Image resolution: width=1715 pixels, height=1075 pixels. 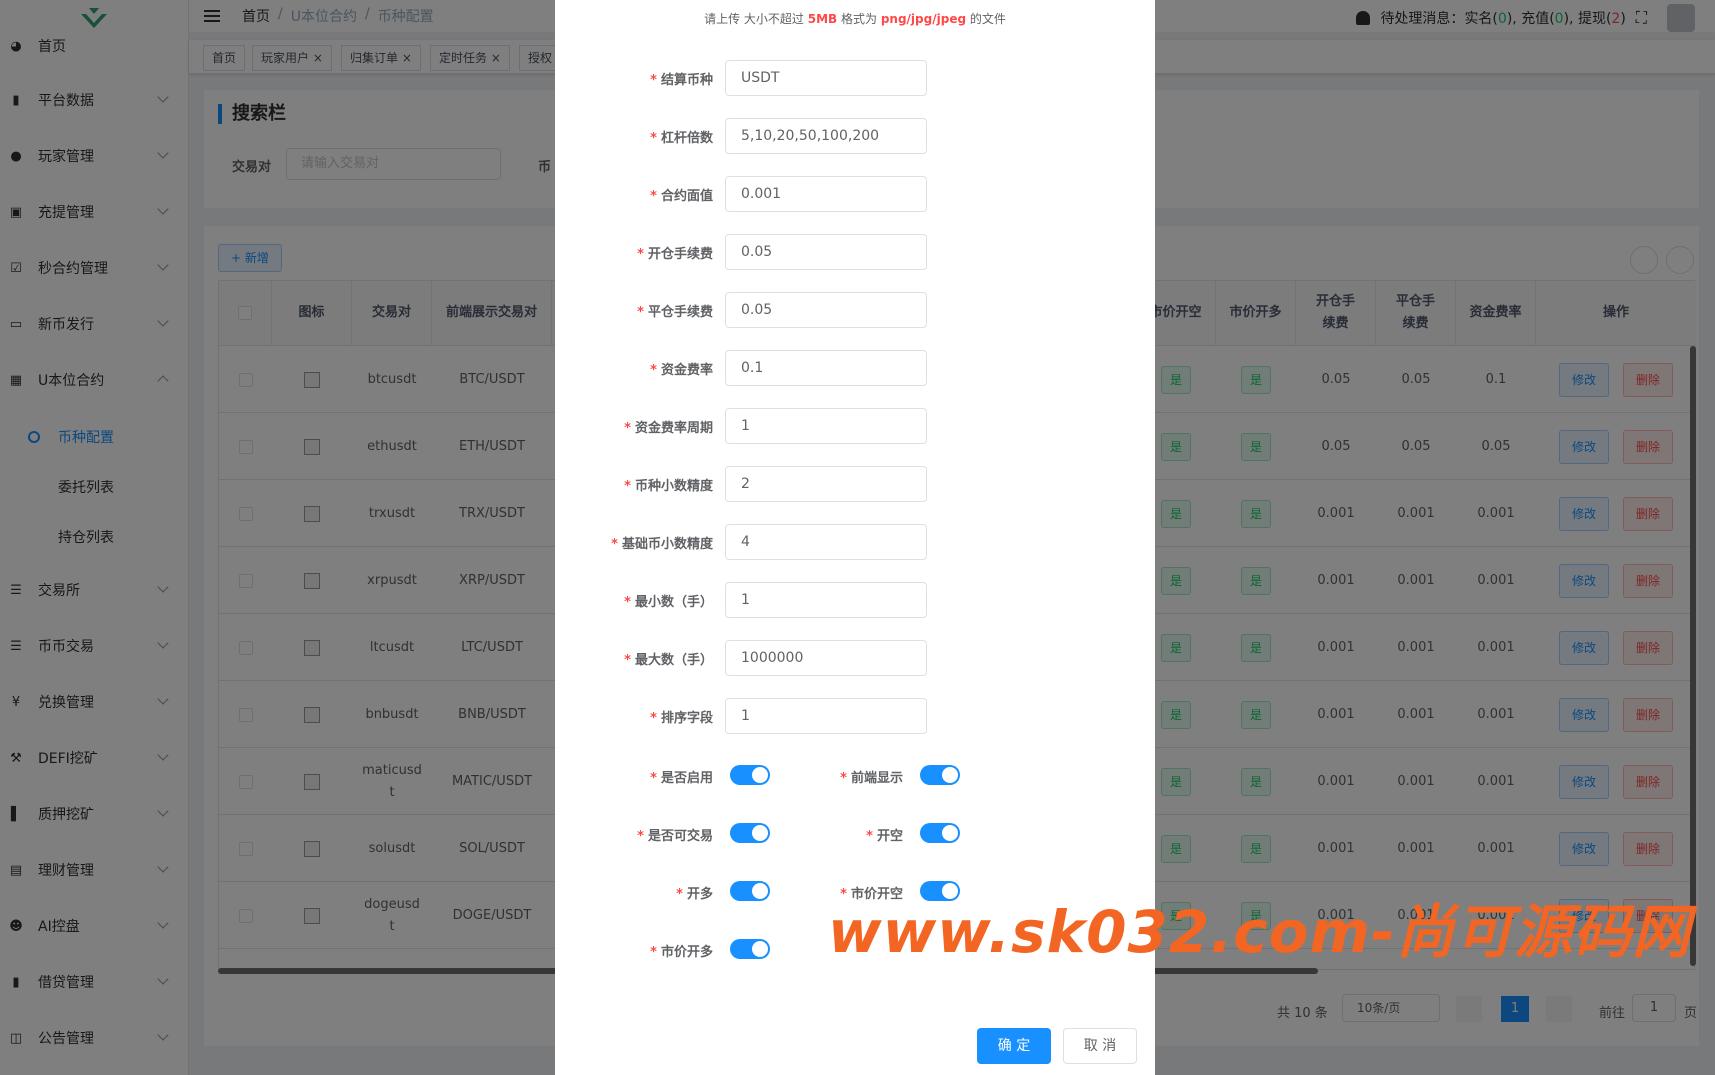 I want to click on field-label: * 平仓手续费, so click(x=675, y=310).